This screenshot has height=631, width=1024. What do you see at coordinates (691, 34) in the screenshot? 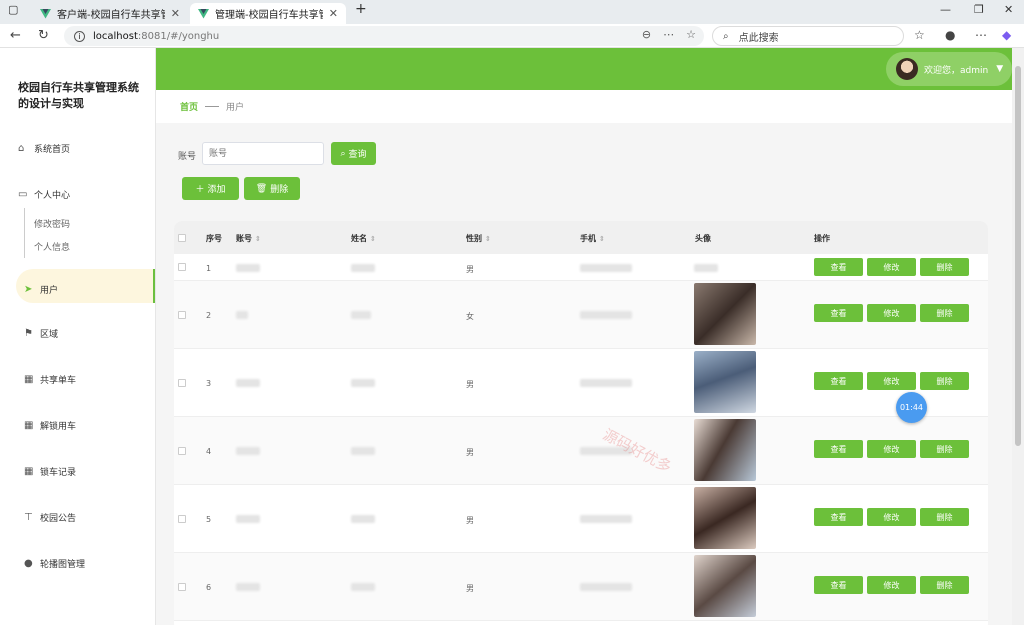
I see `favorite-star-icon: ☆` at bounding box center [691, 34].